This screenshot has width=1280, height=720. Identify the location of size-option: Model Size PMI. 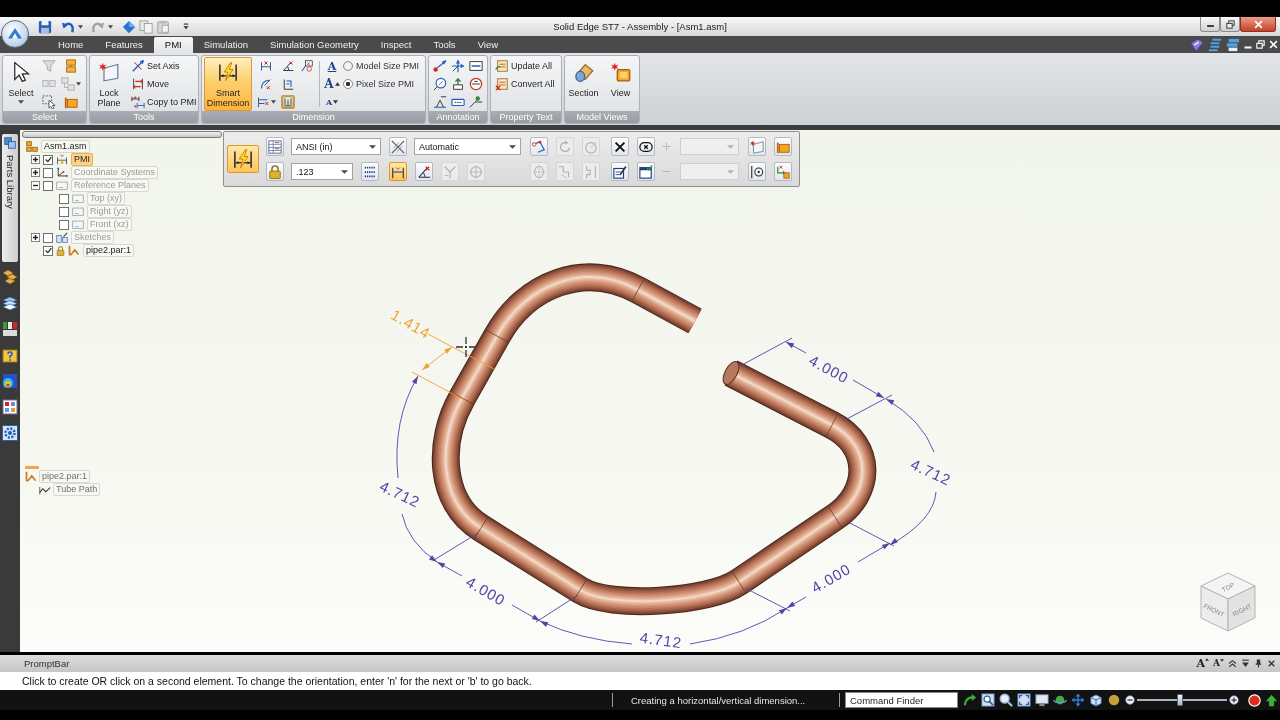
(381, 66).